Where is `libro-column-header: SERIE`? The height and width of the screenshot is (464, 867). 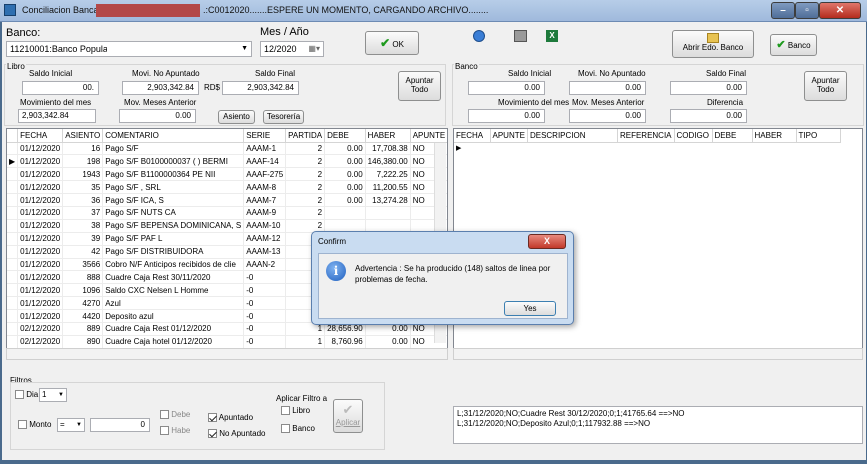
libro-column-header: SERIE is located at coordinates (265, 136).